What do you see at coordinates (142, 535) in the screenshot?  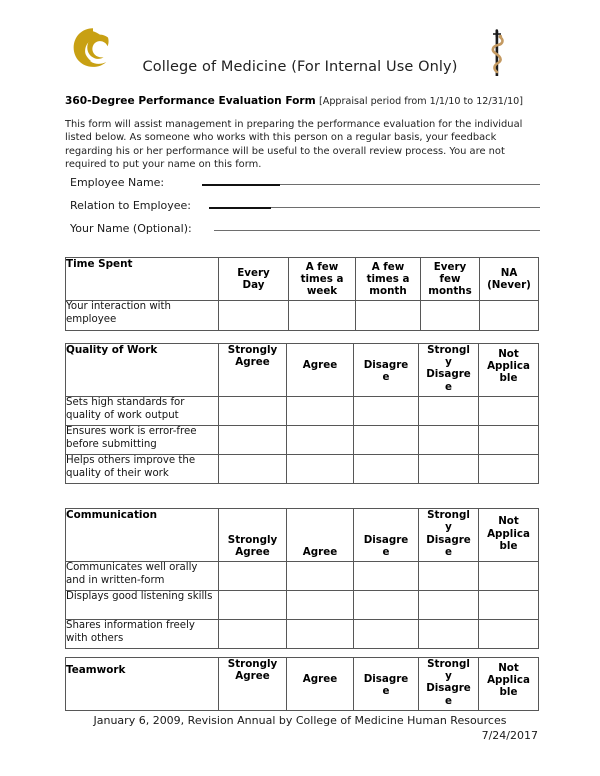 I see `category-label: Communication` at bounding box center [142, 535].